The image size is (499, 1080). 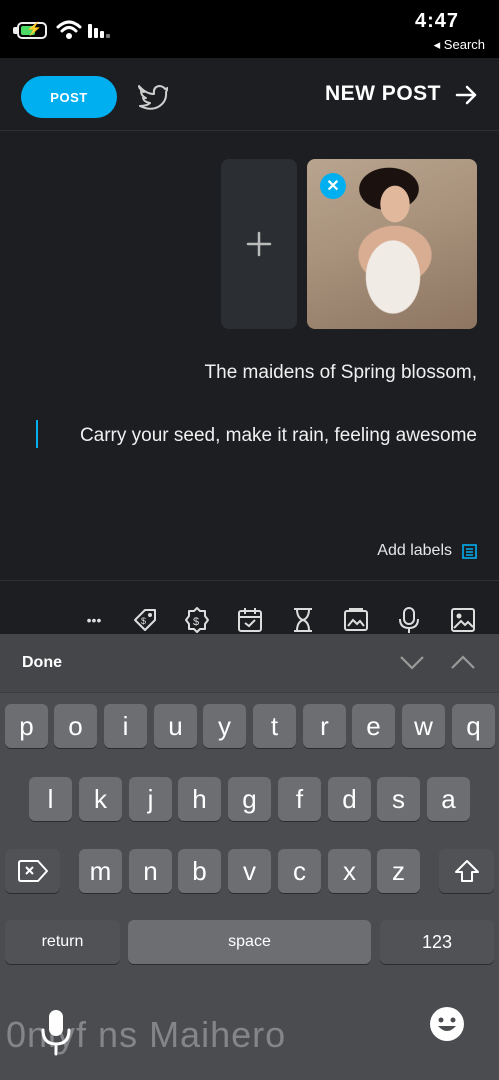 I want to click on key-p: p, so click(x=26, y=726).